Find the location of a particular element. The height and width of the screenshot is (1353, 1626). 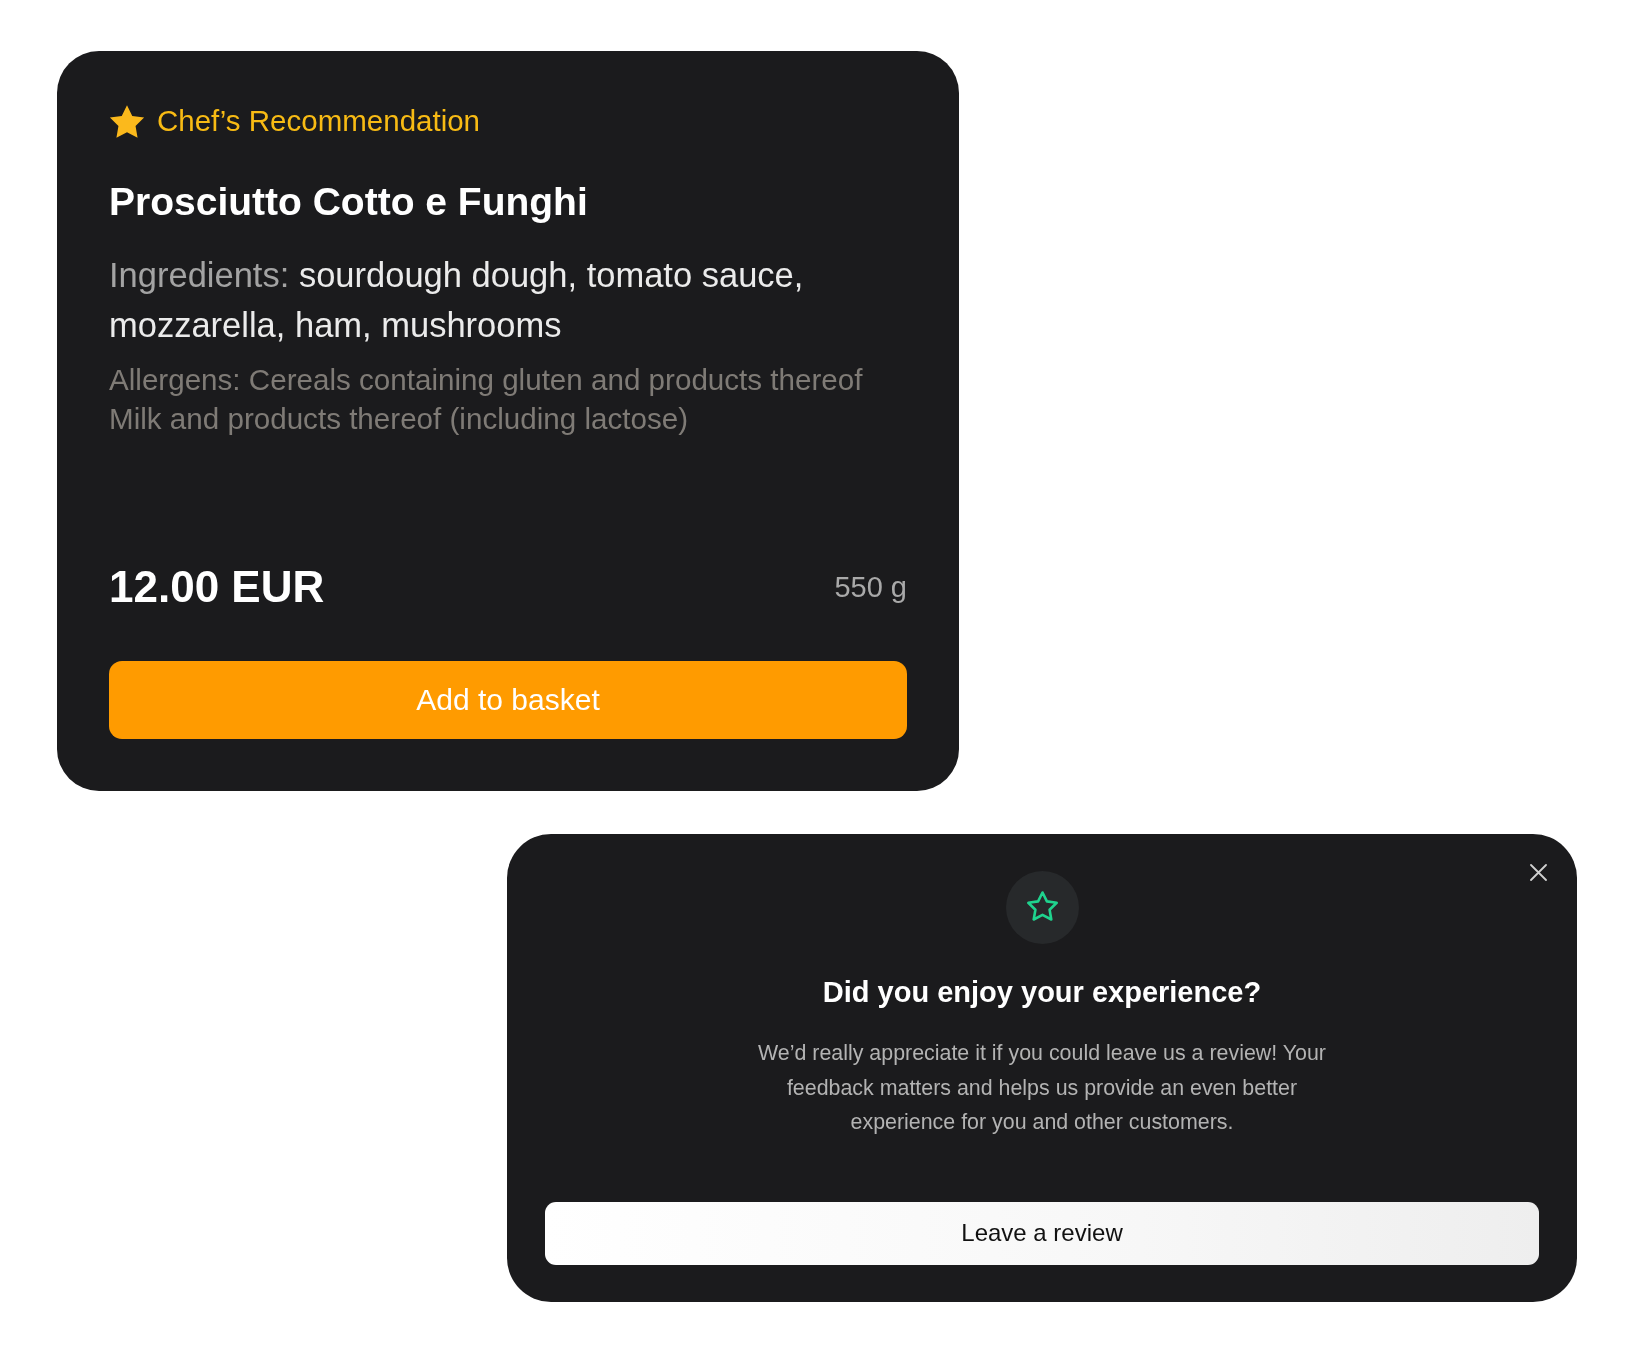

review-title: Did you enjoy your experience? is located at coordinates (1042, 992).